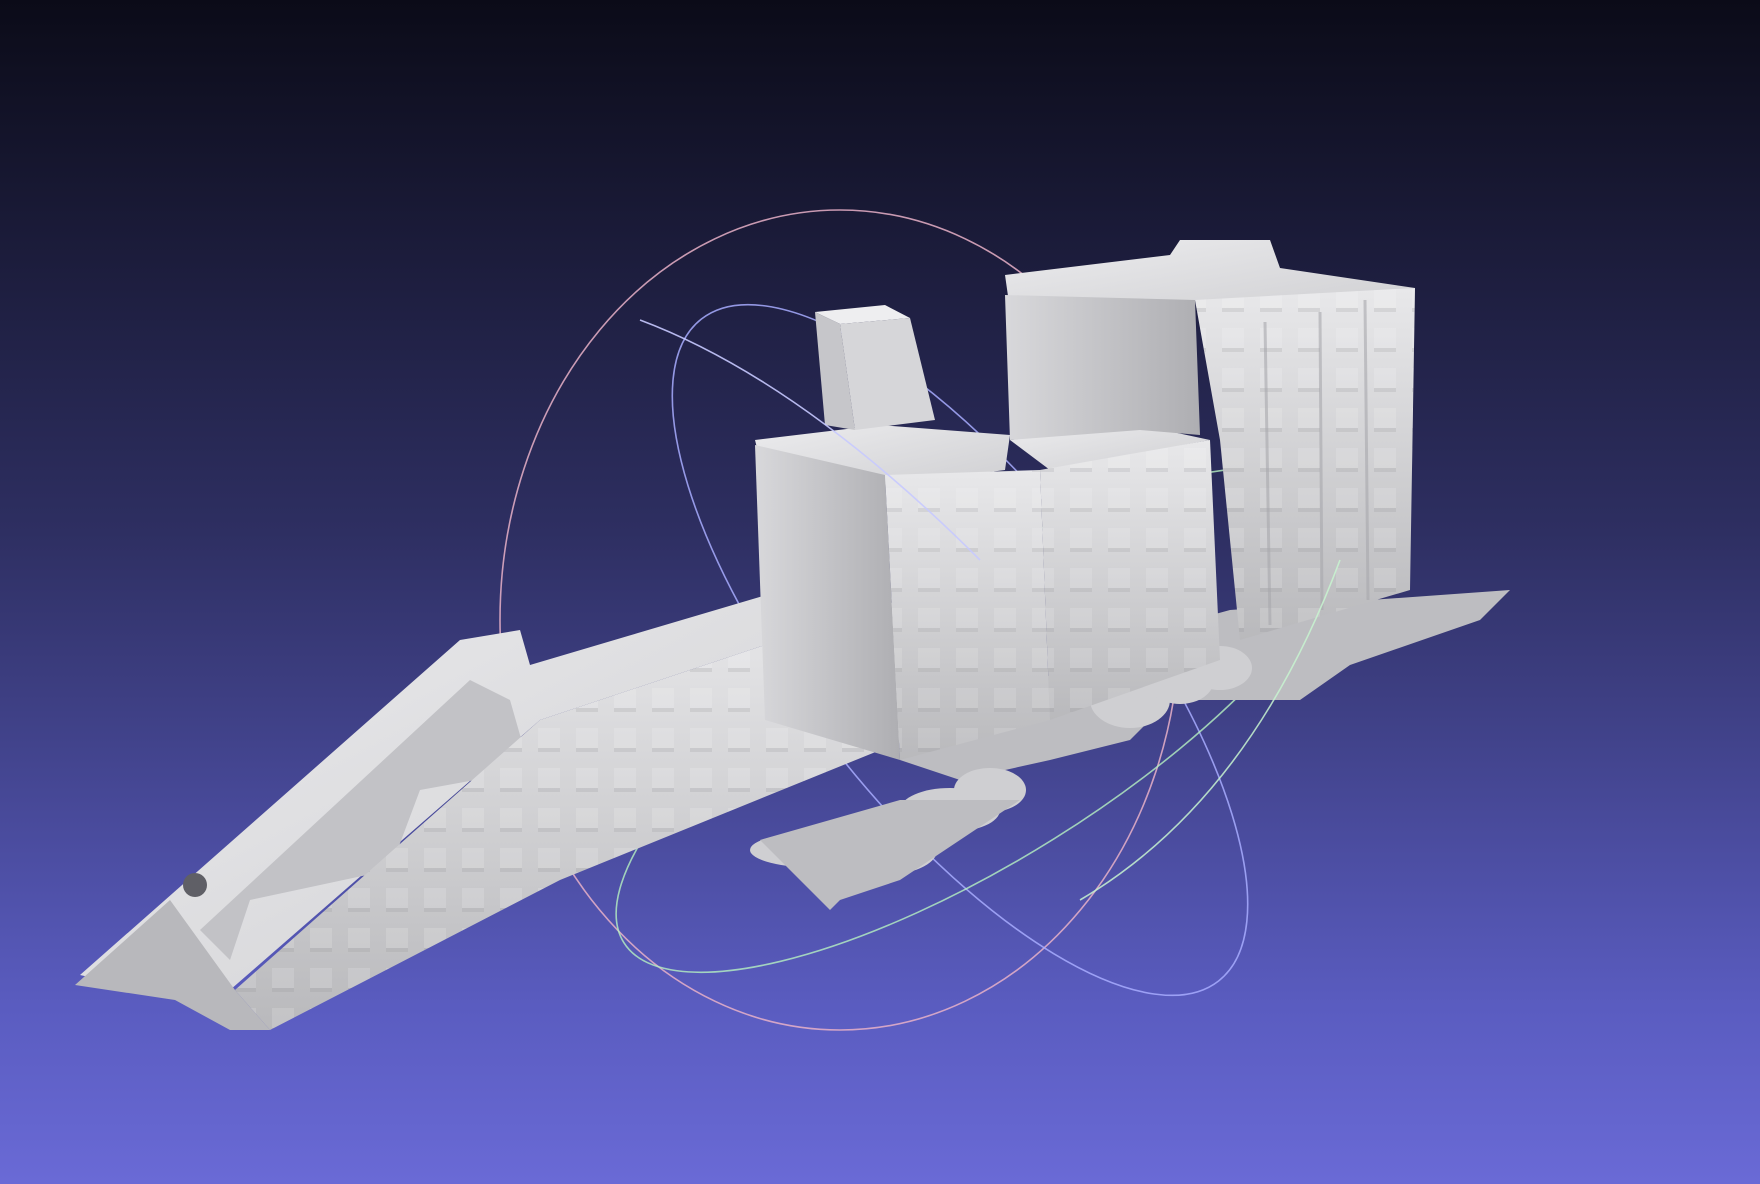 The width and height of the screenshot is (1760, 1184). What do you see at coordinates (887, 374) in the screenshot?
I see `chimney-front` at bounding box center [887, 374].